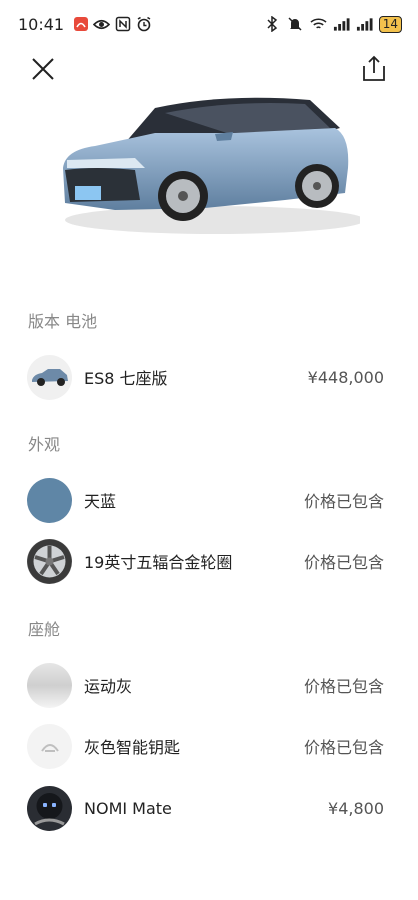  Describe the element at coordinates (112, 24) in the screenshot. I see `notification-icons` at that location.